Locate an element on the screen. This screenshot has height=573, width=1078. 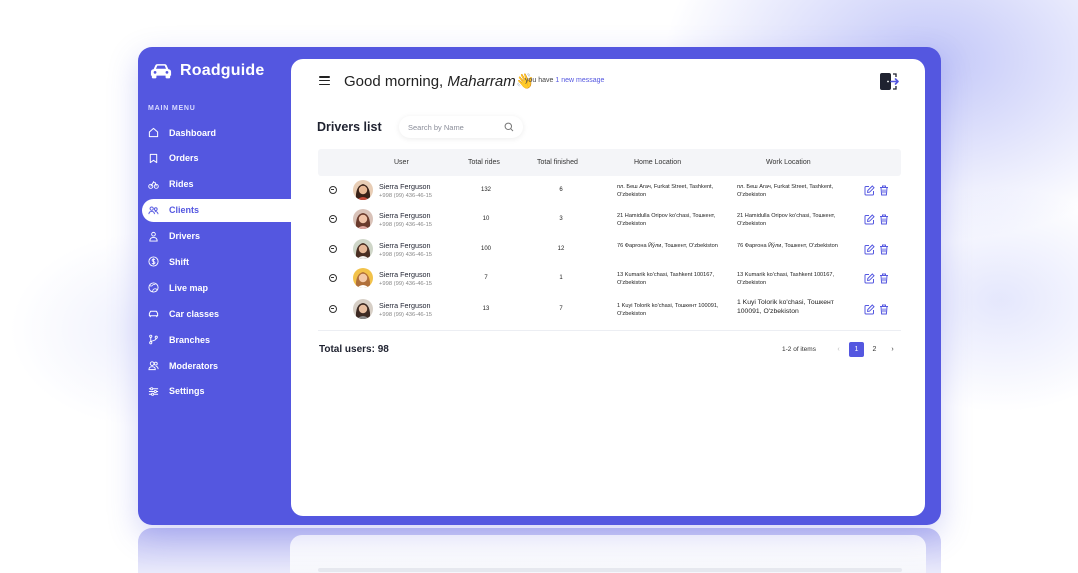
sidebar-item-label: Orders is located at coordinates (184, 158).